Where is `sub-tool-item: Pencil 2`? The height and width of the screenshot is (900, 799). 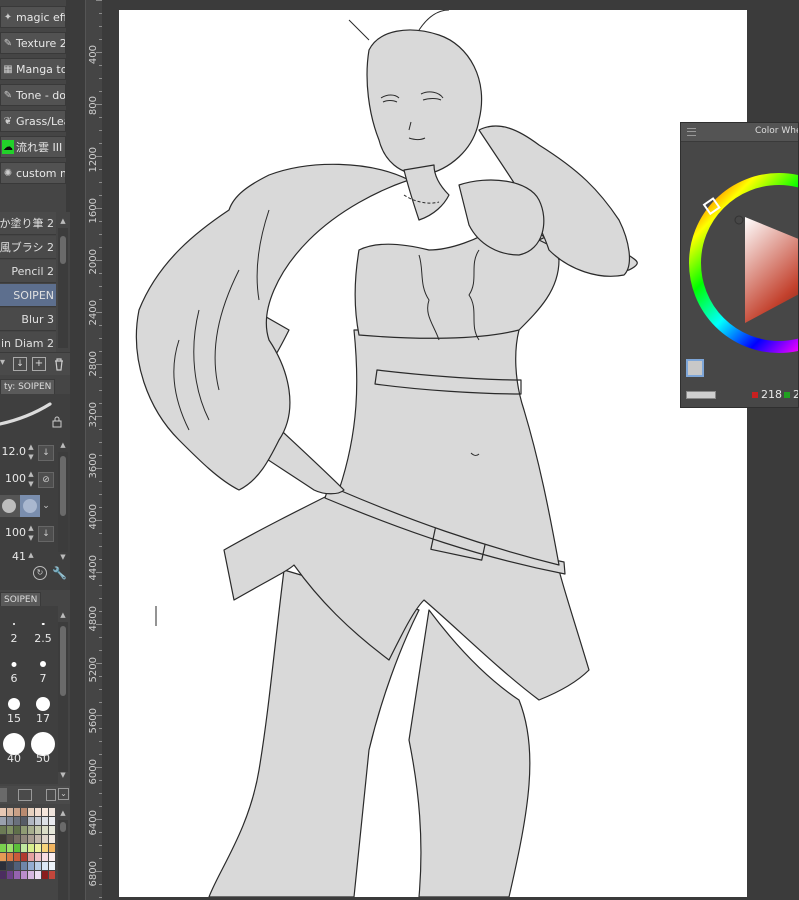 sub-tool-item: Pencil 2 is located at coordinates (28, 271).